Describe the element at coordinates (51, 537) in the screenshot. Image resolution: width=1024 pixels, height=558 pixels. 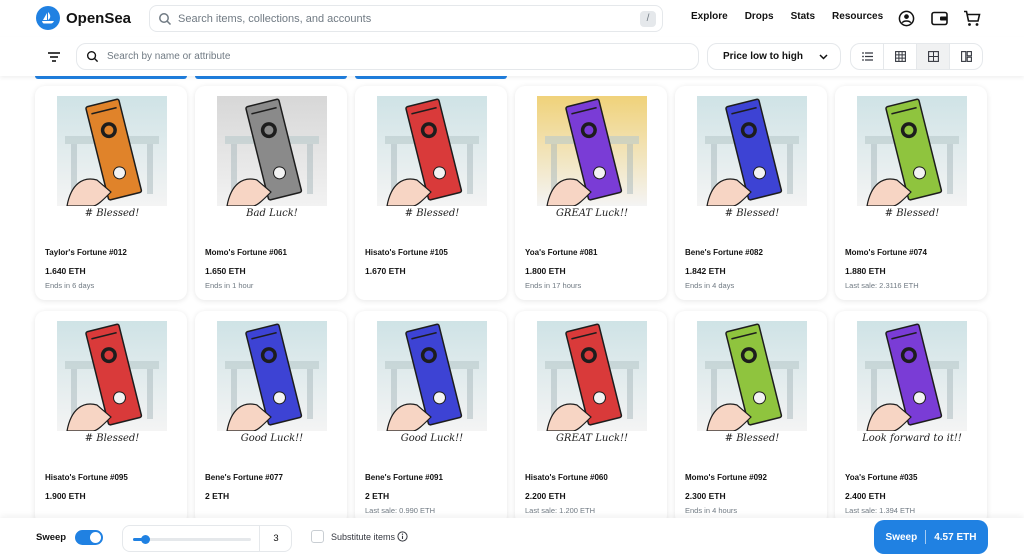
I see `sweep-label: Sweep` at that location.